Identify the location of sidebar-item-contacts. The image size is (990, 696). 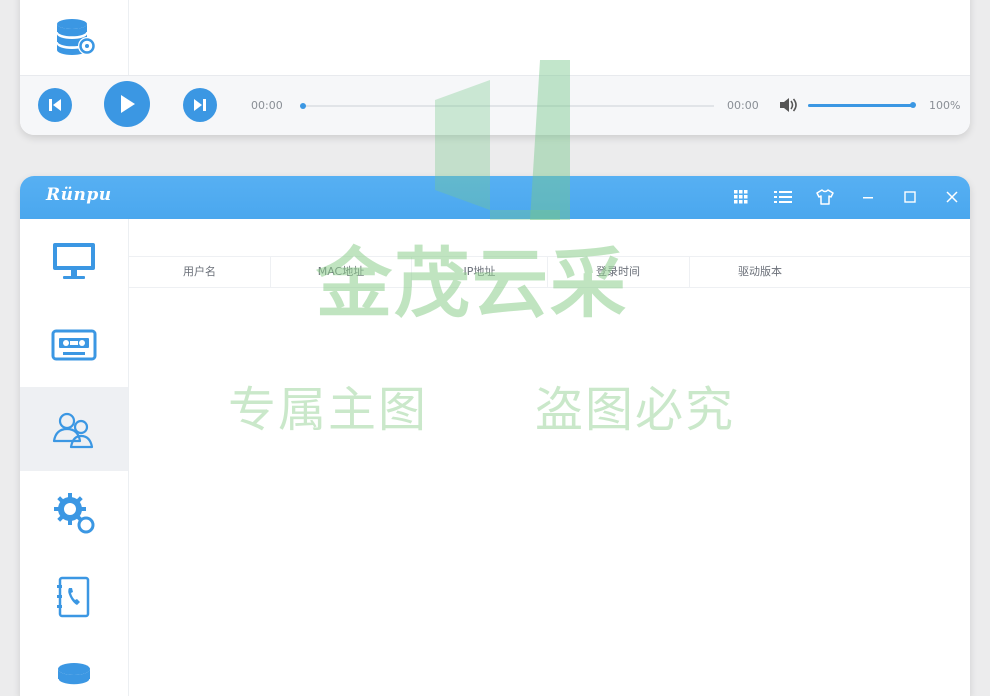
(74, 597).